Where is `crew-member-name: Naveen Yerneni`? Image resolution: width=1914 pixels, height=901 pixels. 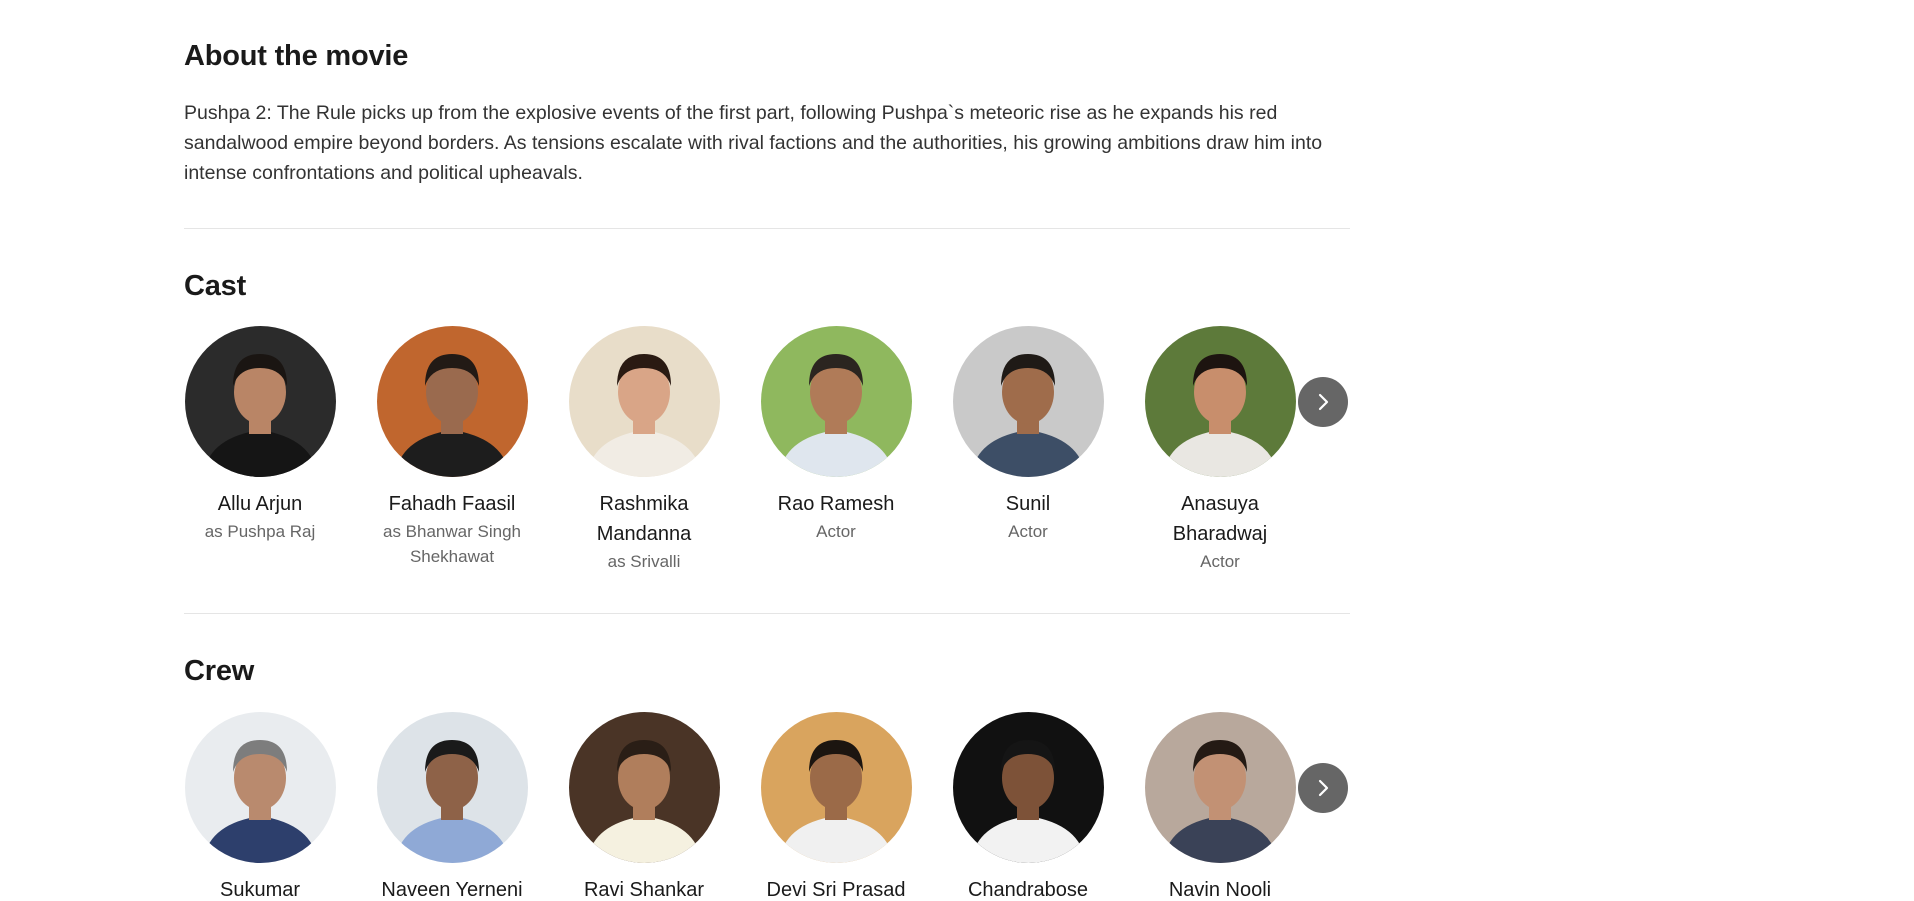
crew-member-name: Naveen Yerneni is located at coordinates (452, 888).